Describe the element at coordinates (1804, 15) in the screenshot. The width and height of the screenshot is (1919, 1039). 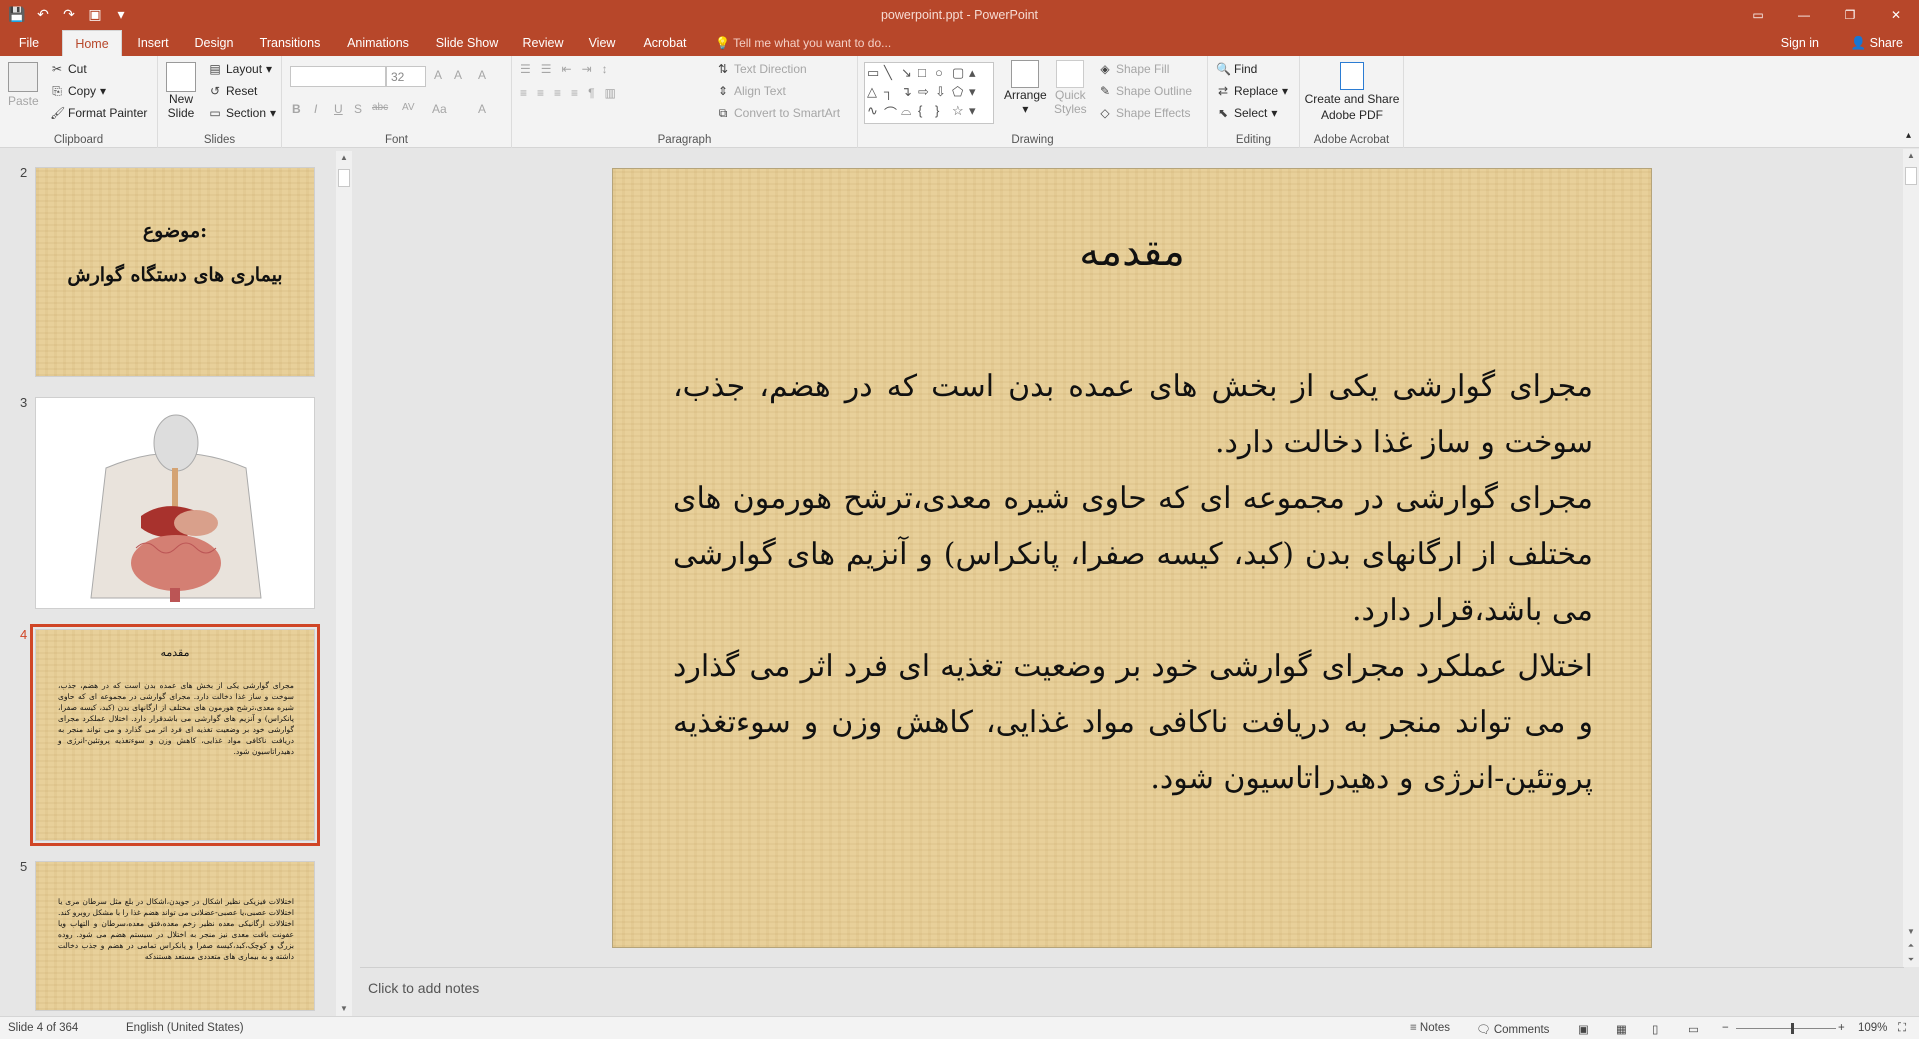
I see `minimize-button: —` at that location.